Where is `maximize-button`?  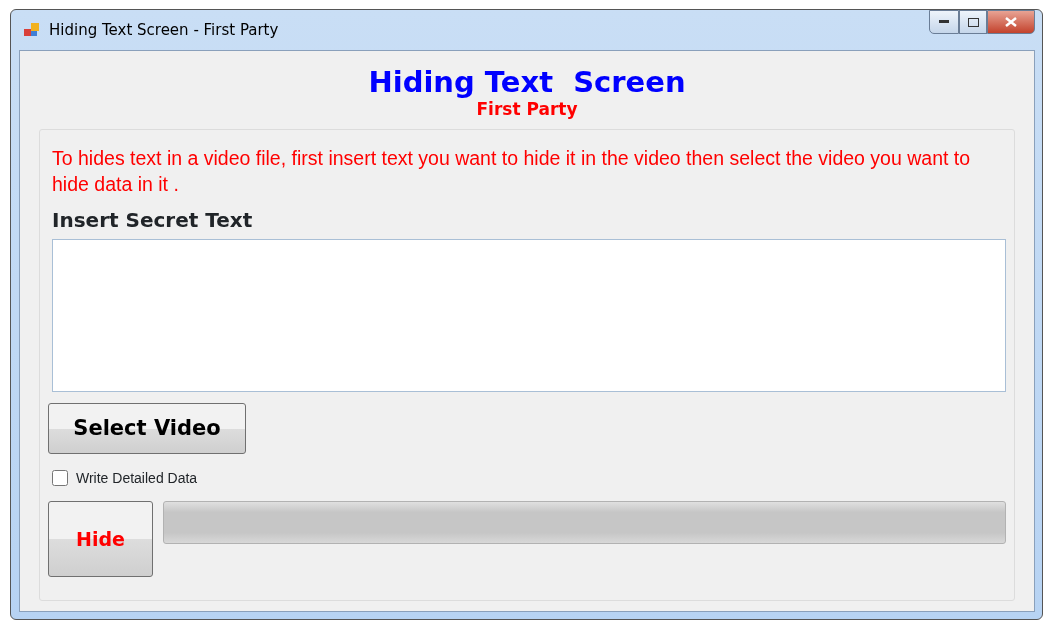 maximize-button is located at coordinates (973, 22).